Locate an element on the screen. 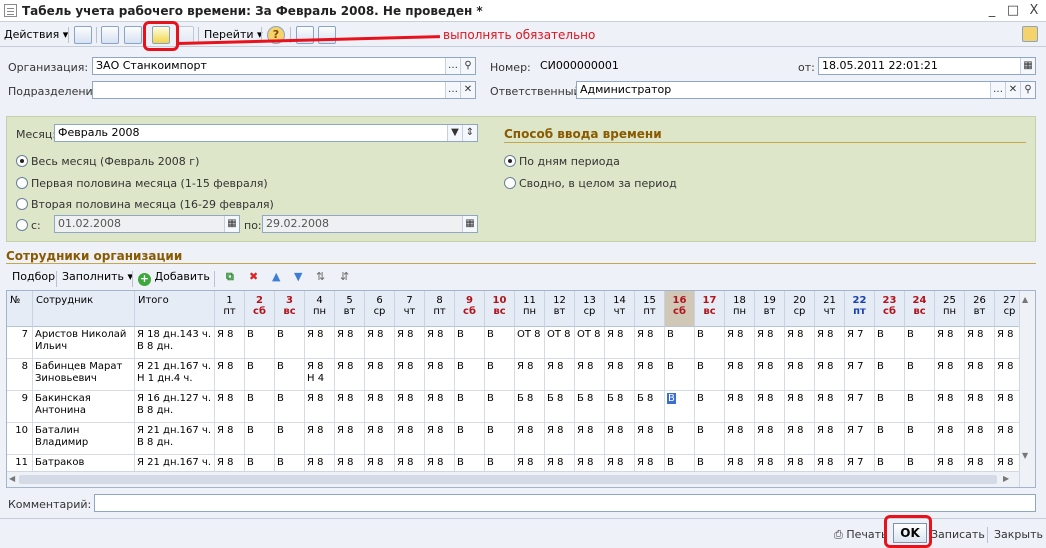 Image resolution: width=1046 pixels, height=548 pixels. org-field: ЗАО Станкоимпорт … ⚲ is located at coordinates (284, 66).